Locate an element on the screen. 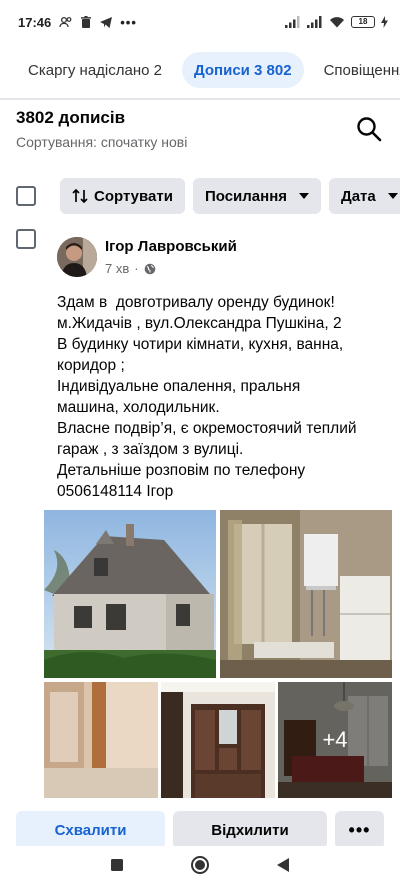 The height and width of the screenshot is (889, 400). more-photos-overlay: +4 is located at coordinates (335, 740).